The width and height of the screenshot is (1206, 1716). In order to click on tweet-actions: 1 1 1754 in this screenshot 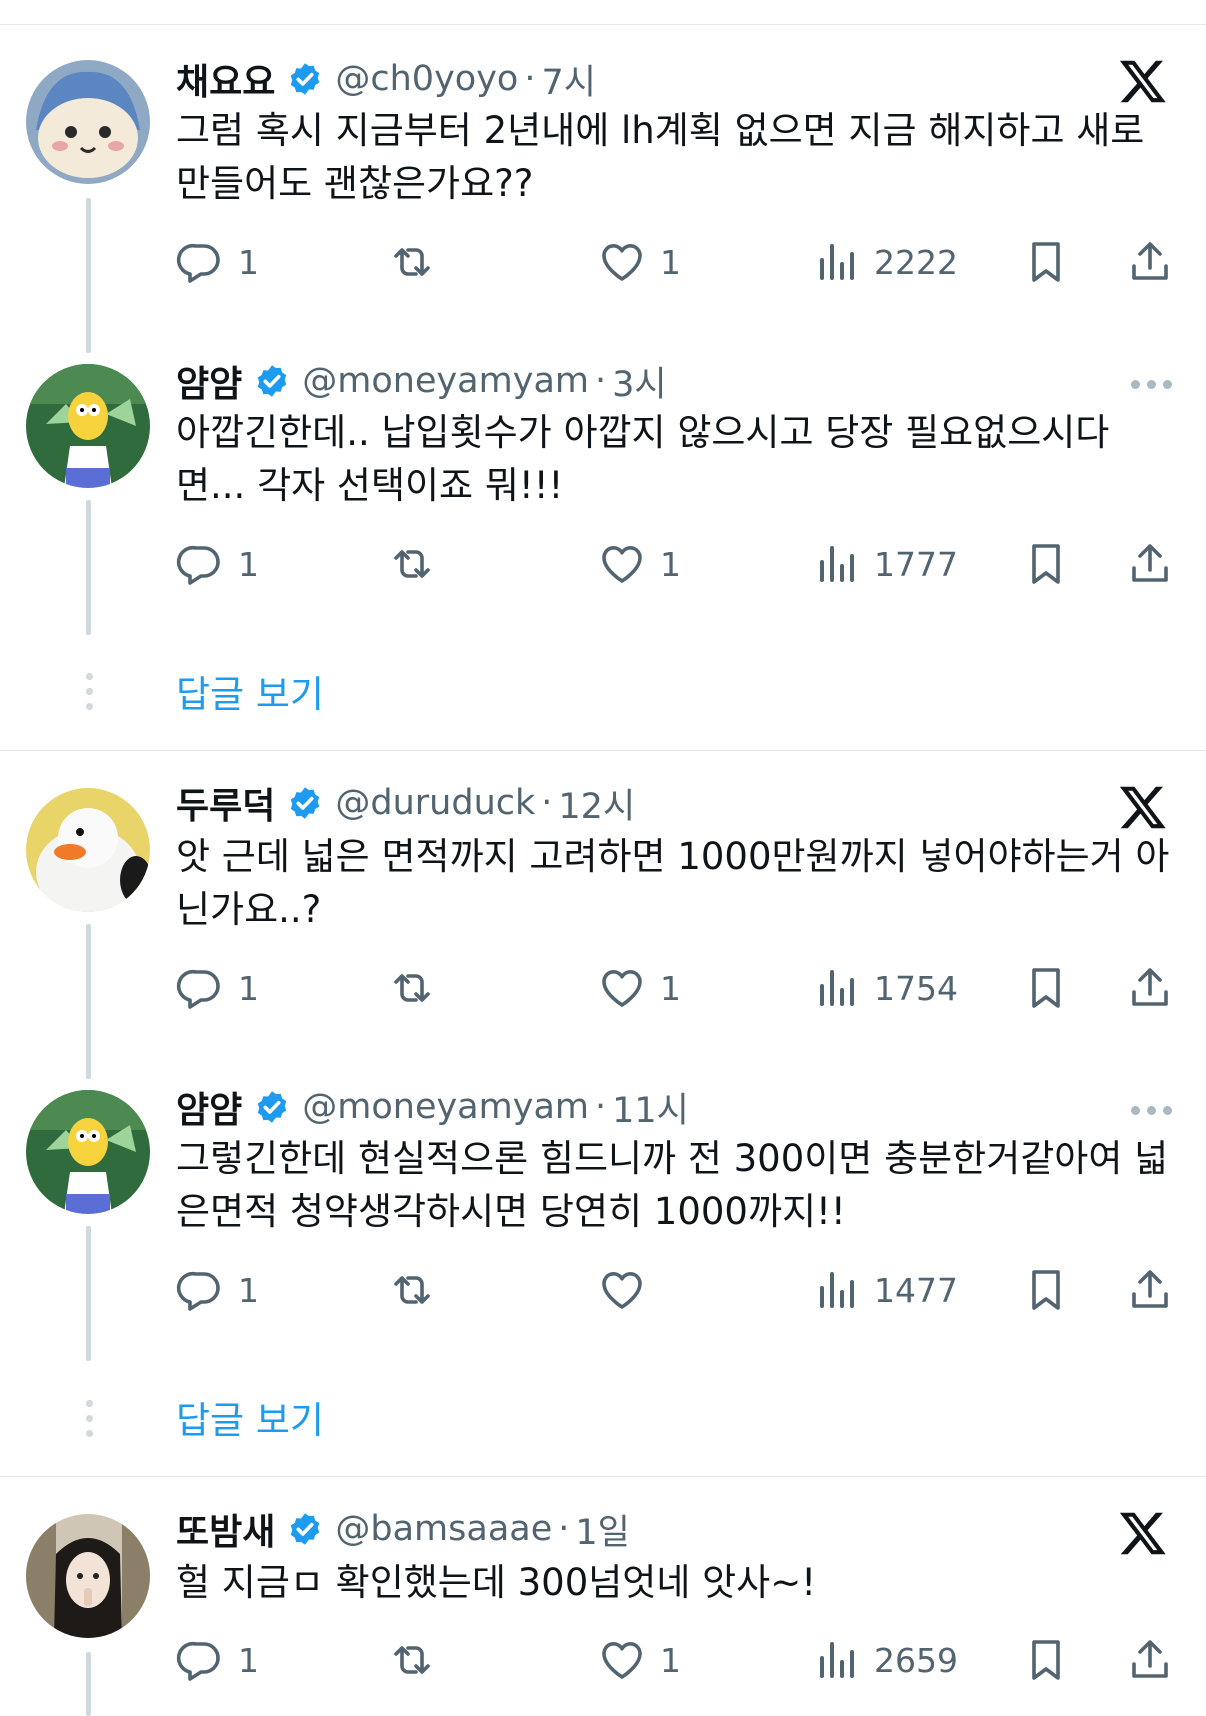, I will do `click(676, 988)`.